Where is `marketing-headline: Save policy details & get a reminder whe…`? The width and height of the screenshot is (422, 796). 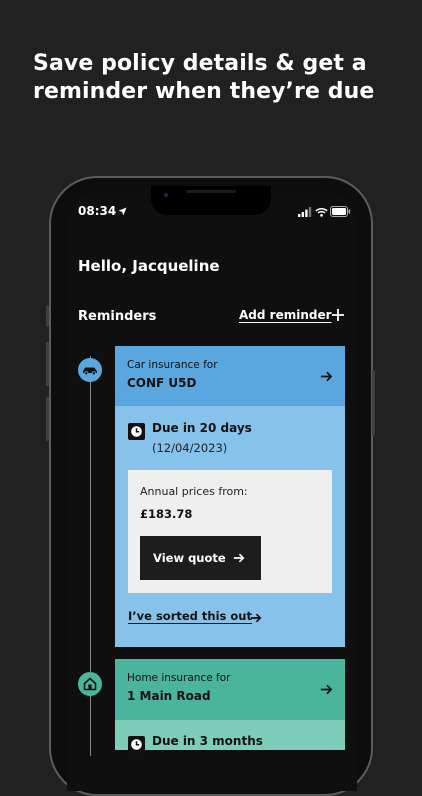 marketing-headline: Save policy details & get a reminder whe… is located at coordinates (218, 78).